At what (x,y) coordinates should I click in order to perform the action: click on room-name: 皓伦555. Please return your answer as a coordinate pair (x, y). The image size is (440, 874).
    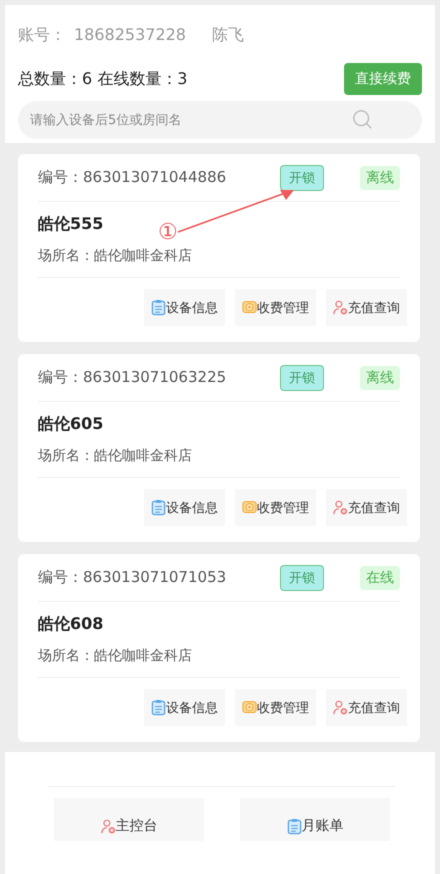
    Looking at the image, I should click on (71, 224).